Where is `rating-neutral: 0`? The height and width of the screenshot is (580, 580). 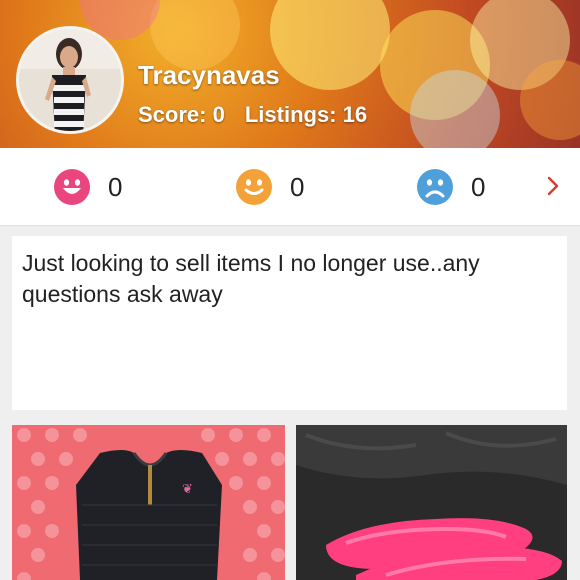
rating-neutral: 0 is located at coordinates (270, 187).